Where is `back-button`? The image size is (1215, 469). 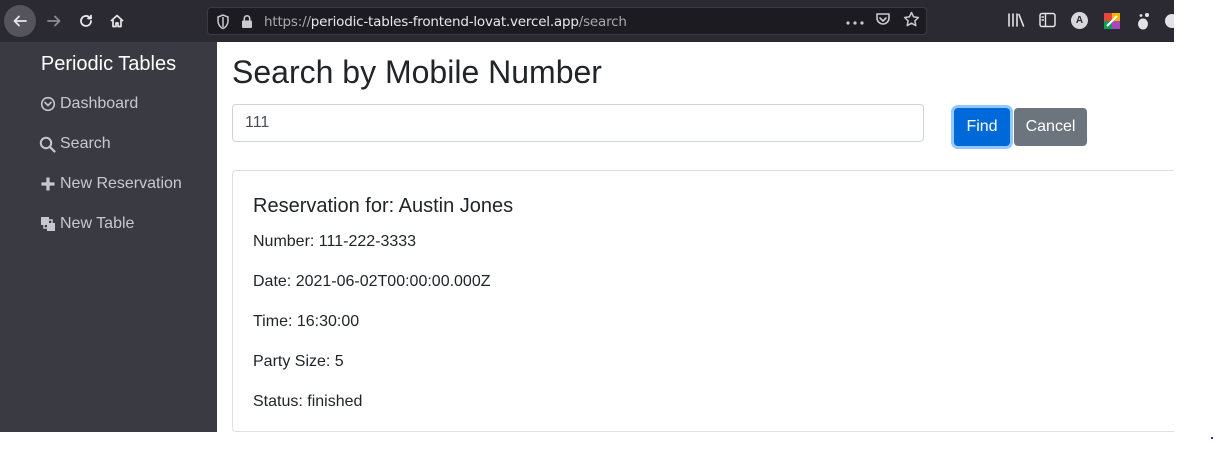
back-button is located at coordinates (20, 21).